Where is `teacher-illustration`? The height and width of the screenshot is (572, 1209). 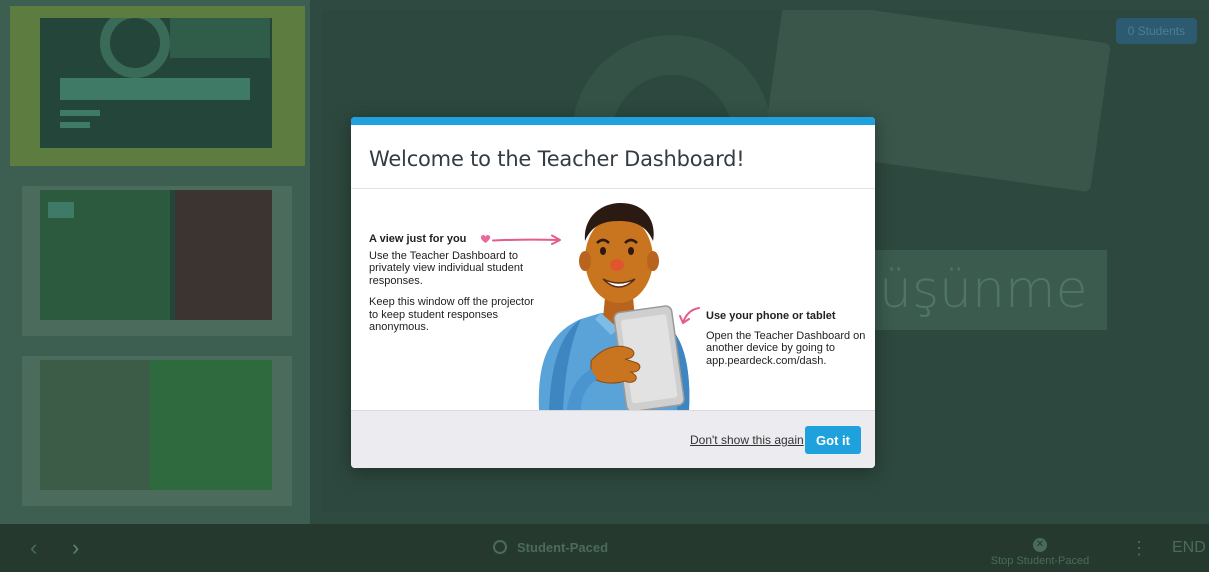 teacher-illustration is located at coordinates (614, 306).